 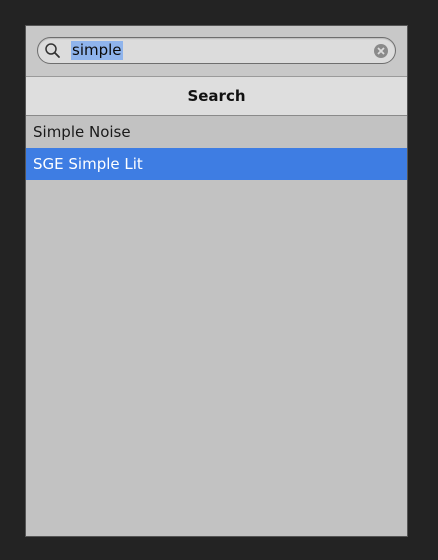 What do you see at coordinates (381, 51) in the screenshot?
I see `clear-icon` at bounding box center [381, 51].